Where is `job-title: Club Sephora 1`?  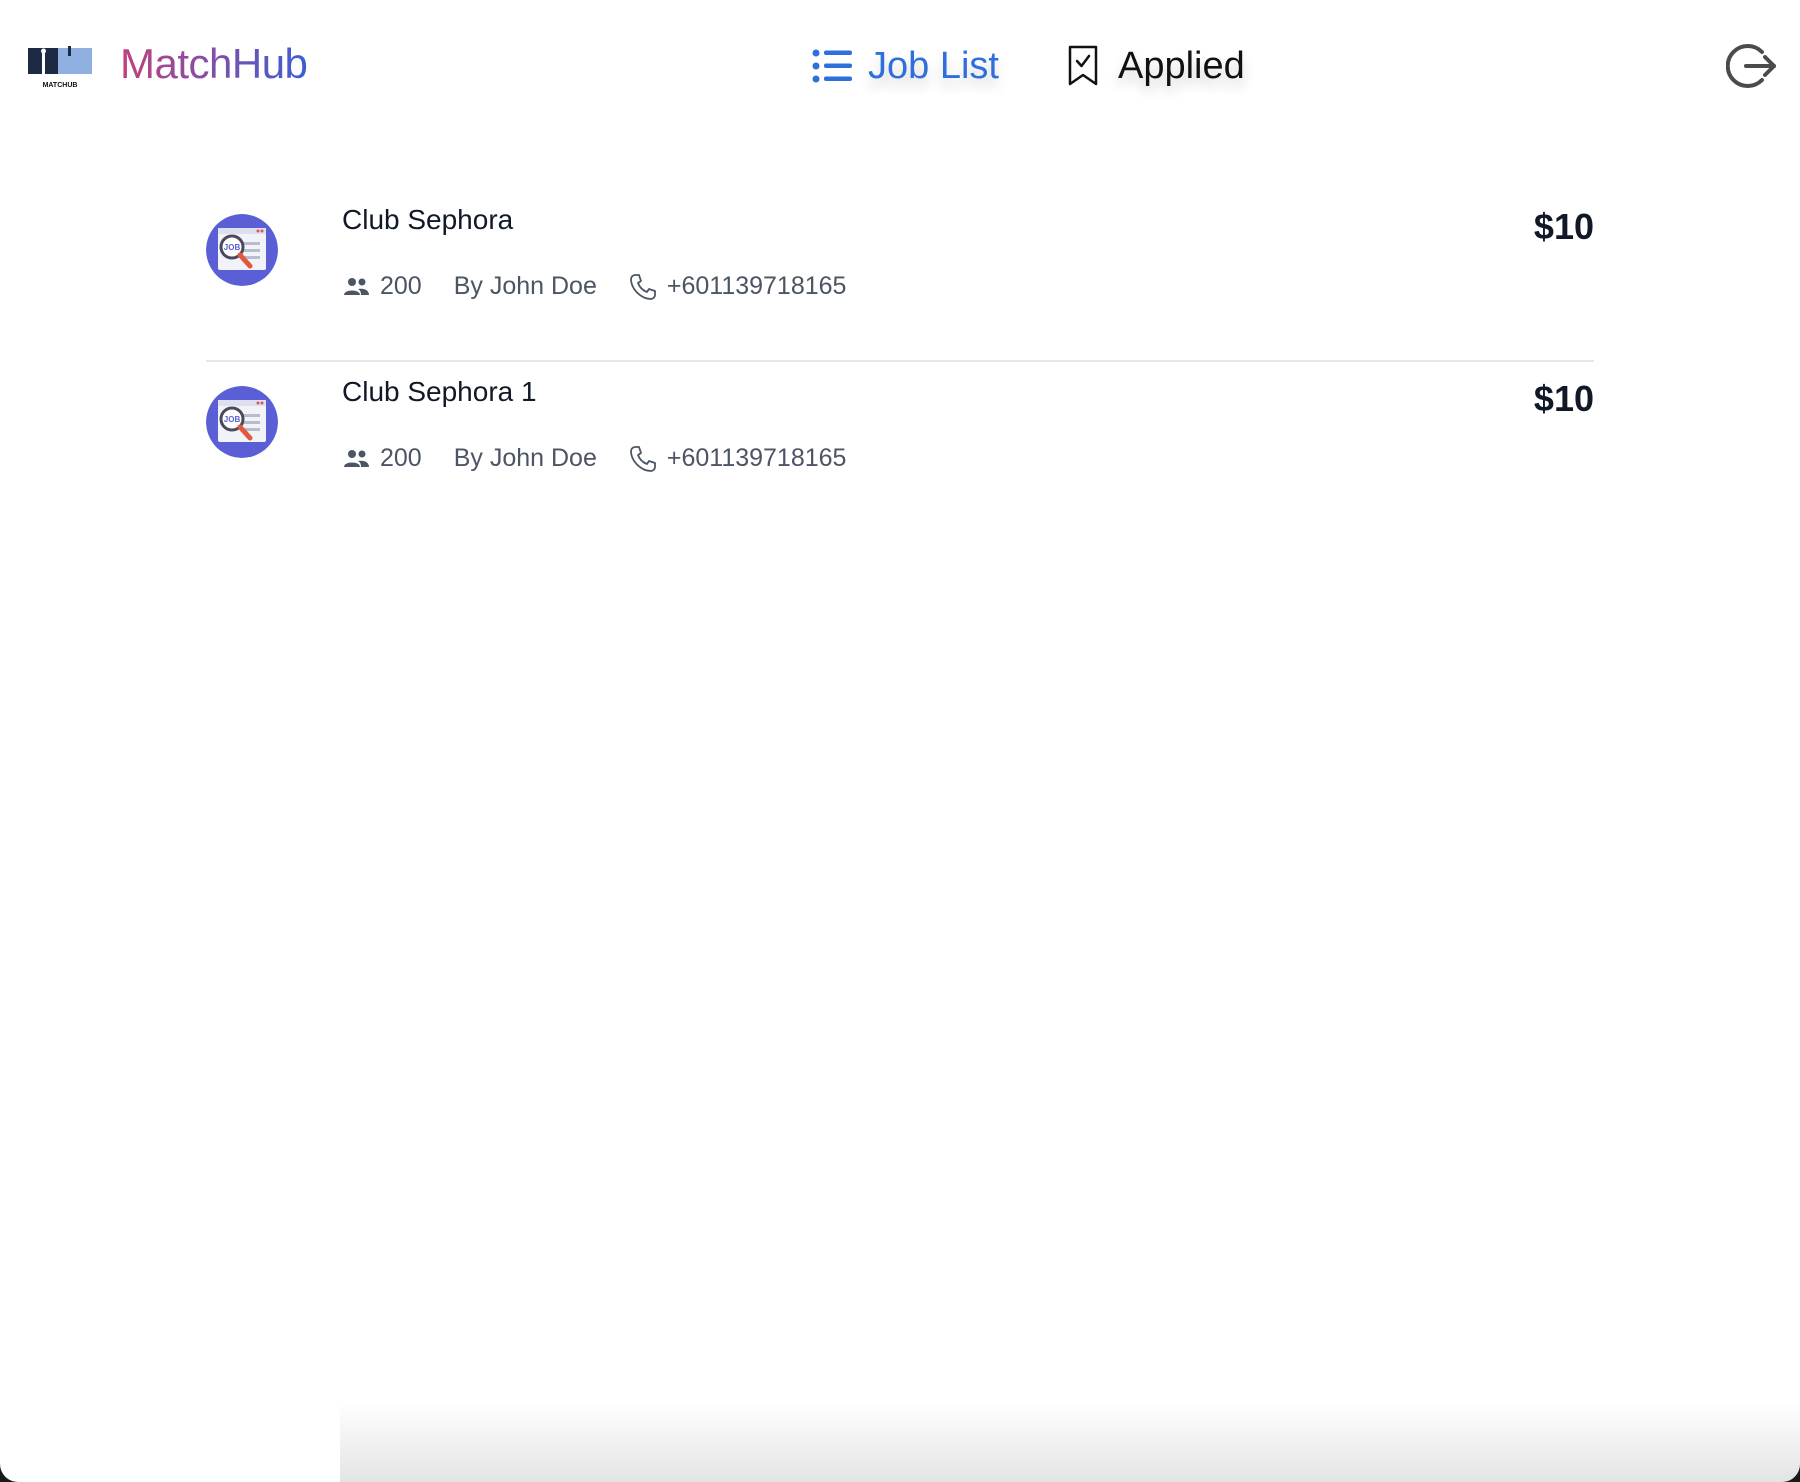
job-title: Club Sephora 1 is located at coordinates (439, 391).